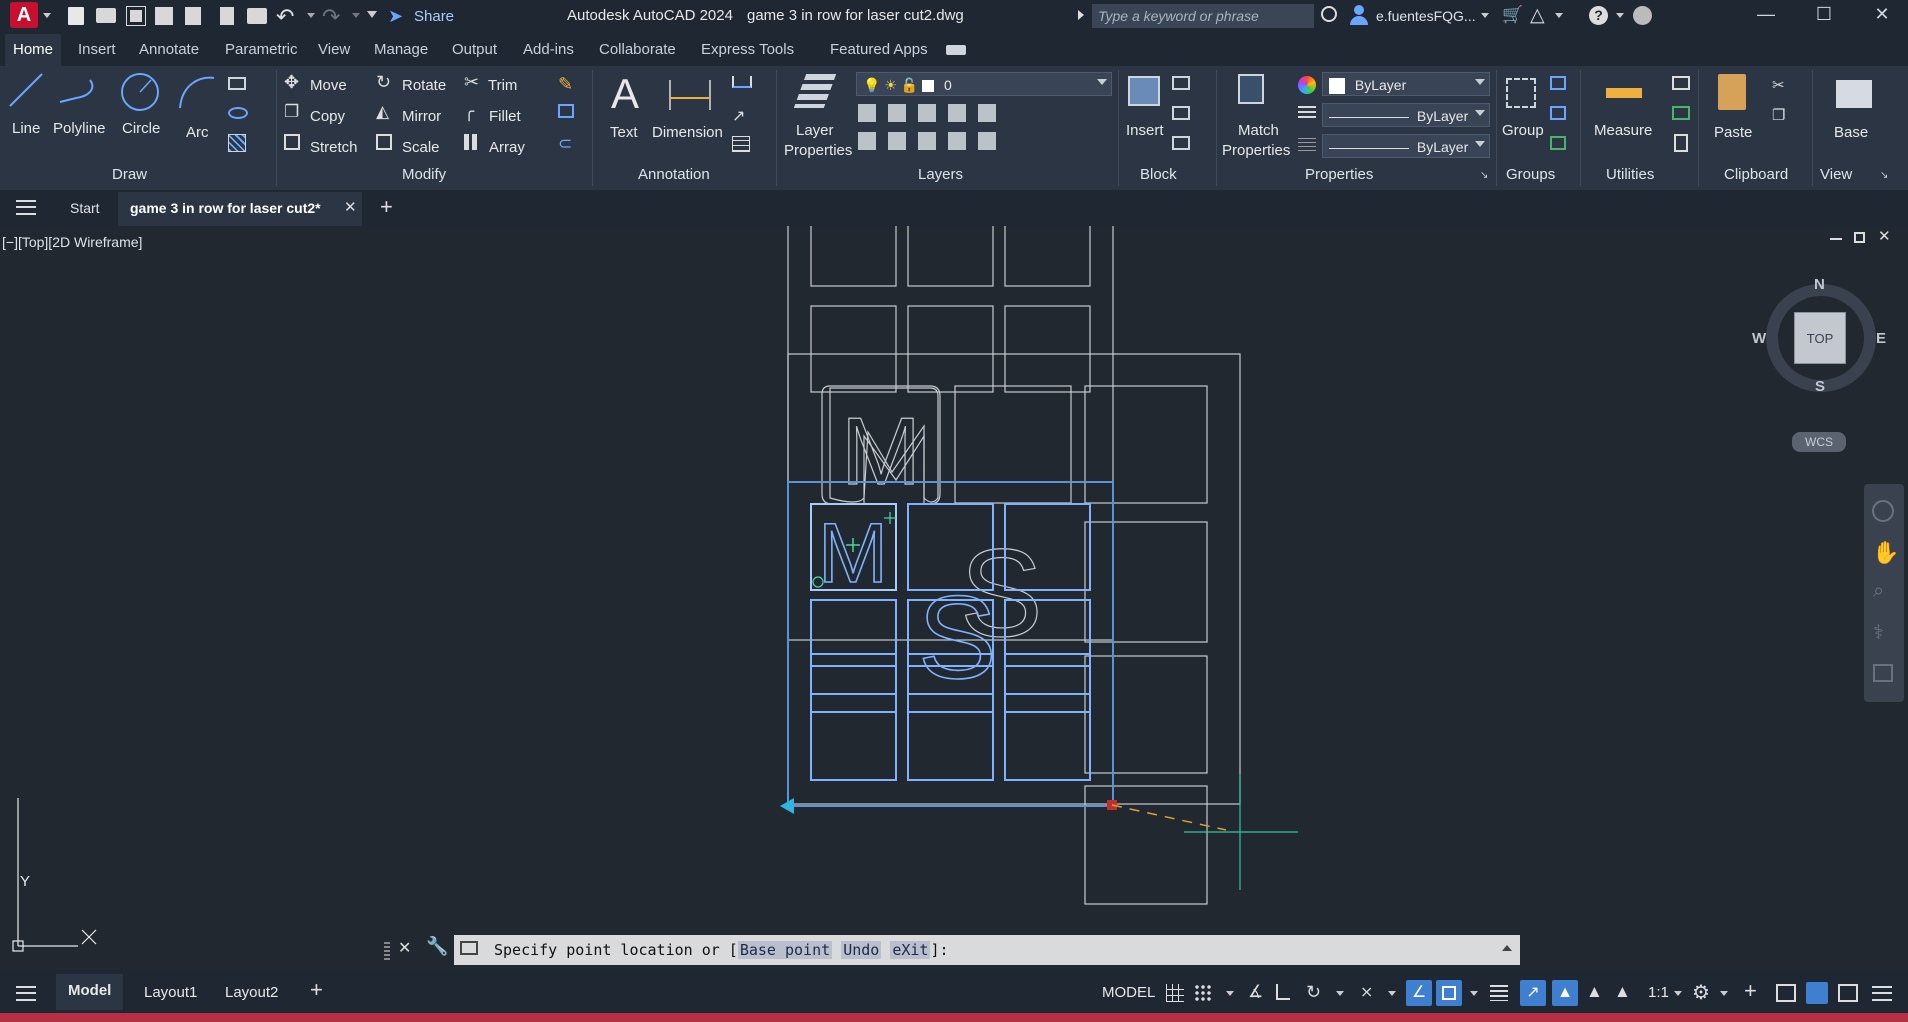 Image resolution: width=1908 pixels, height=1022 pixels. What do you see at coordinates (1724, 993) in the screenshot?
I see `workspace-dropdown-icon` at bounding box center [1724, 993].